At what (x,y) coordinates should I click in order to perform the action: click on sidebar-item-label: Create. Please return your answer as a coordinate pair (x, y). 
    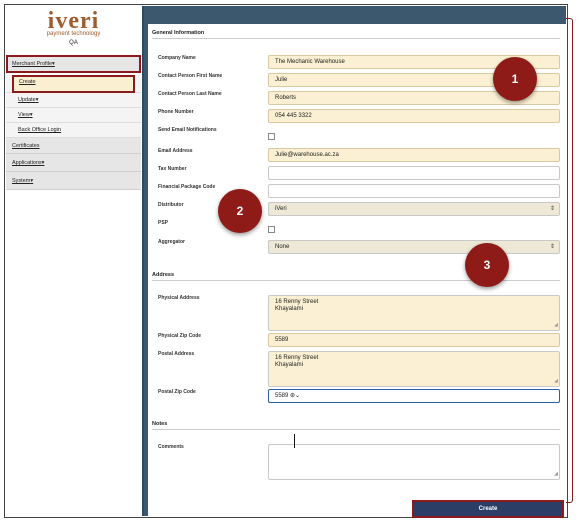
    Looking at the image, I should click on (27, 82).